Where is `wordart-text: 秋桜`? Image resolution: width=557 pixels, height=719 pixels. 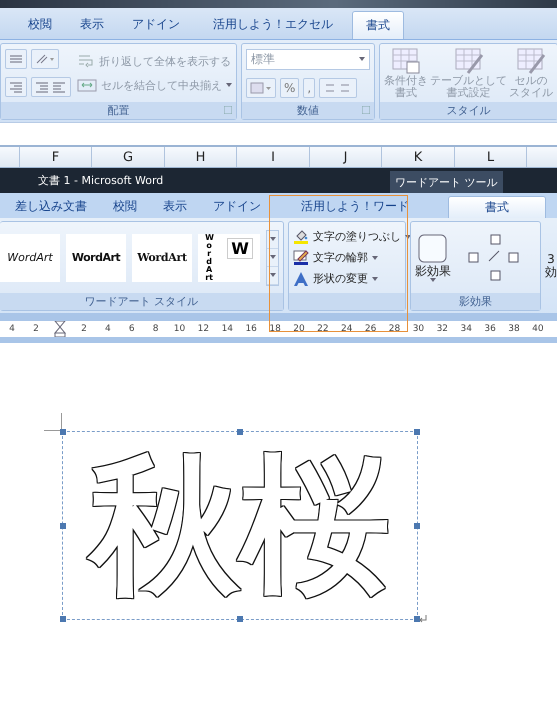 wordart-text: 秋桜 is located at coordinates (240, 526).